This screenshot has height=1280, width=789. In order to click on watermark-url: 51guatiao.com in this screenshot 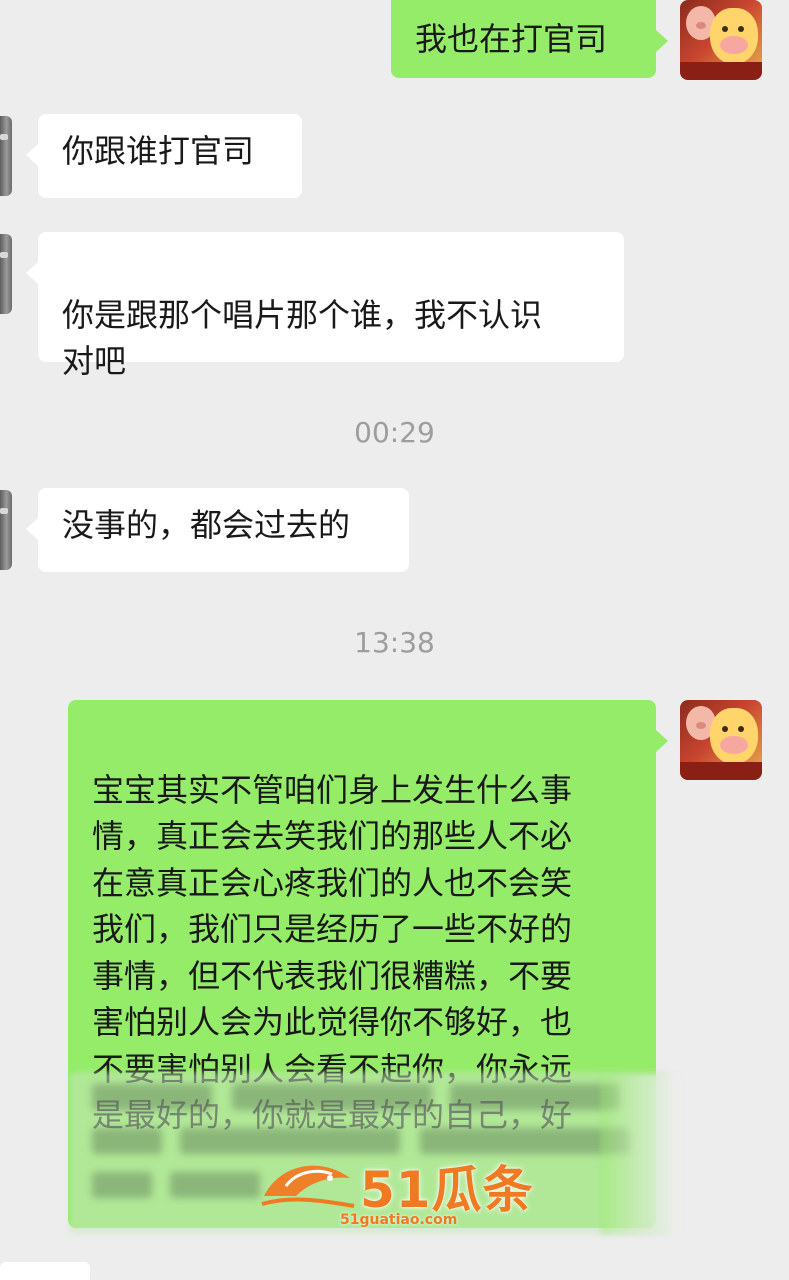, I will do `click(399, 1220)`.